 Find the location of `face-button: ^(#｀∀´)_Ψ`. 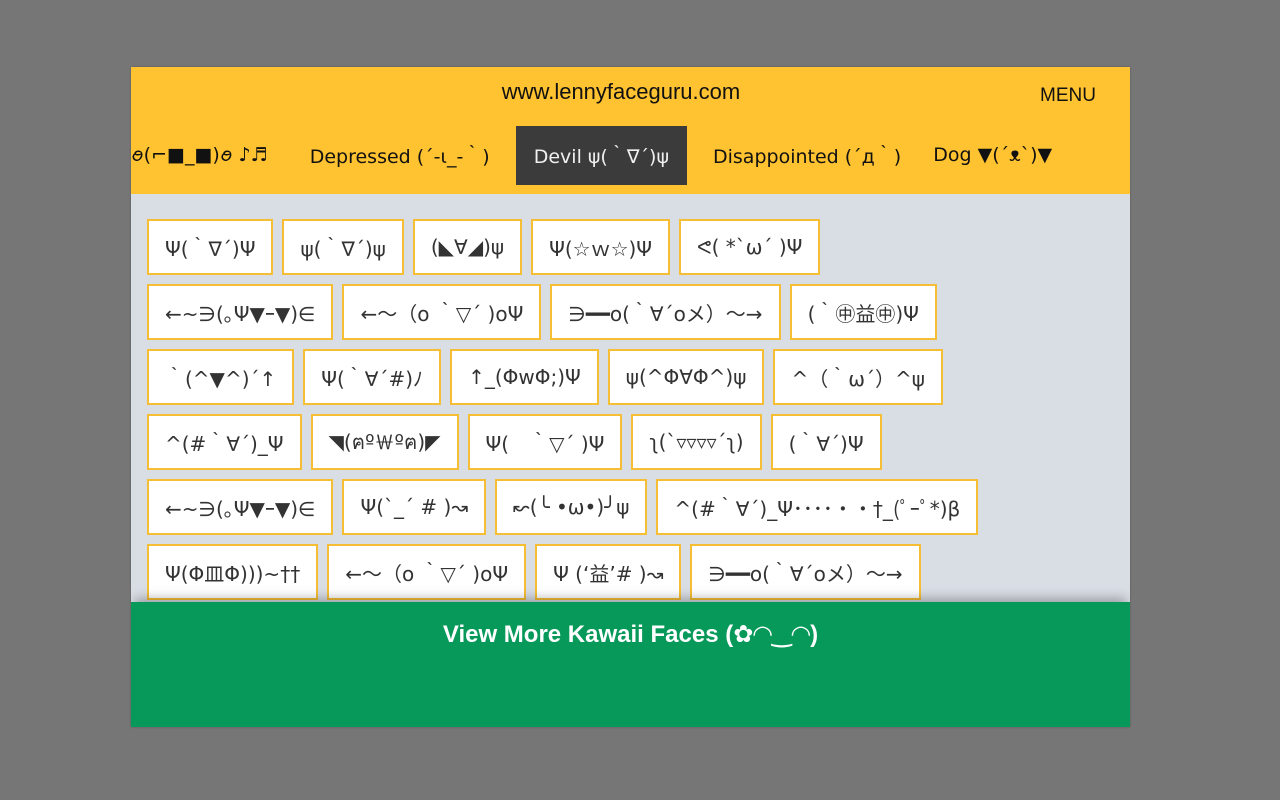

face-button: ^(#｀∀´)_Ψ is located at coordinates (224, 442).